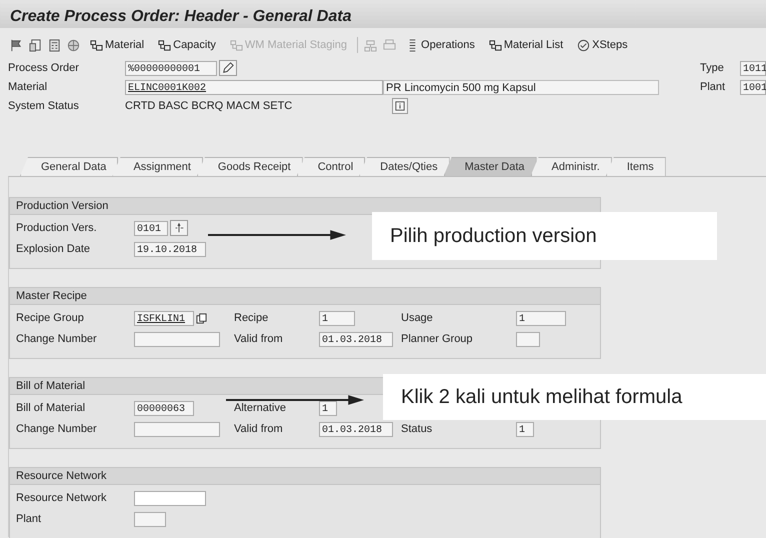  I want to click on annotation-text: Pilih production version, so click(544, 236).